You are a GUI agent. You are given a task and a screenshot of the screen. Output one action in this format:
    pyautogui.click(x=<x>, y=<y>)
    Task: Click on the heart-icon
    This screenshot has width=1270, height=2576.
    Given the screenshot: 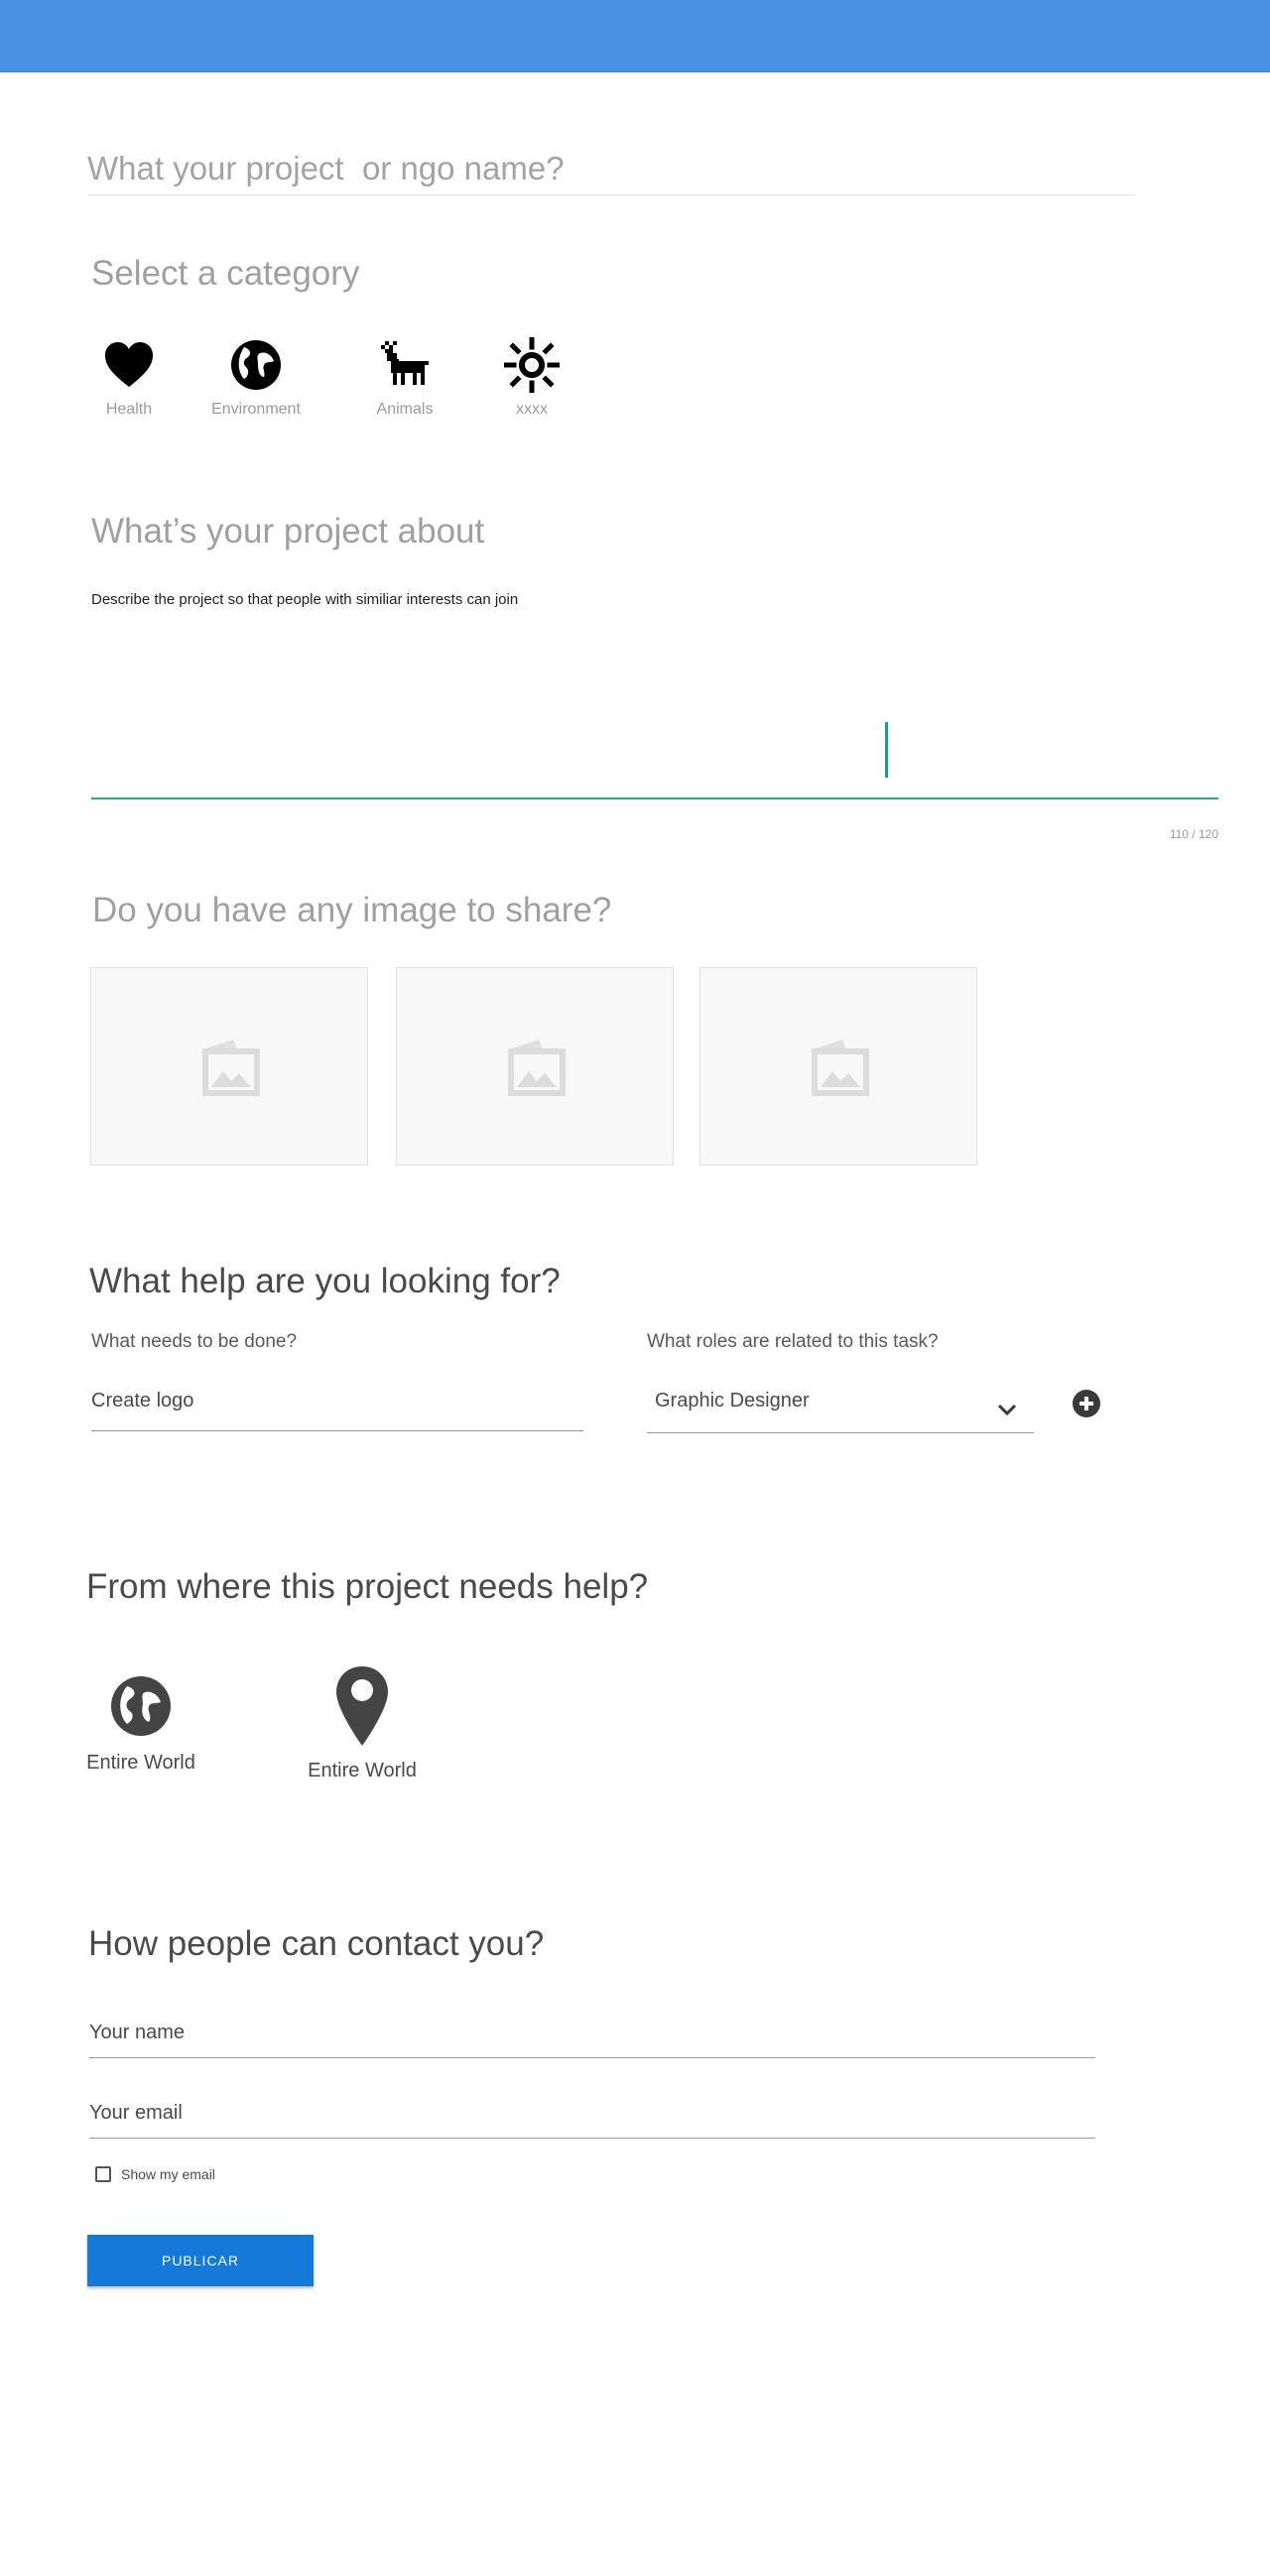 What is the action you would take?
    pyautogui.click(x=129, y=364)
    